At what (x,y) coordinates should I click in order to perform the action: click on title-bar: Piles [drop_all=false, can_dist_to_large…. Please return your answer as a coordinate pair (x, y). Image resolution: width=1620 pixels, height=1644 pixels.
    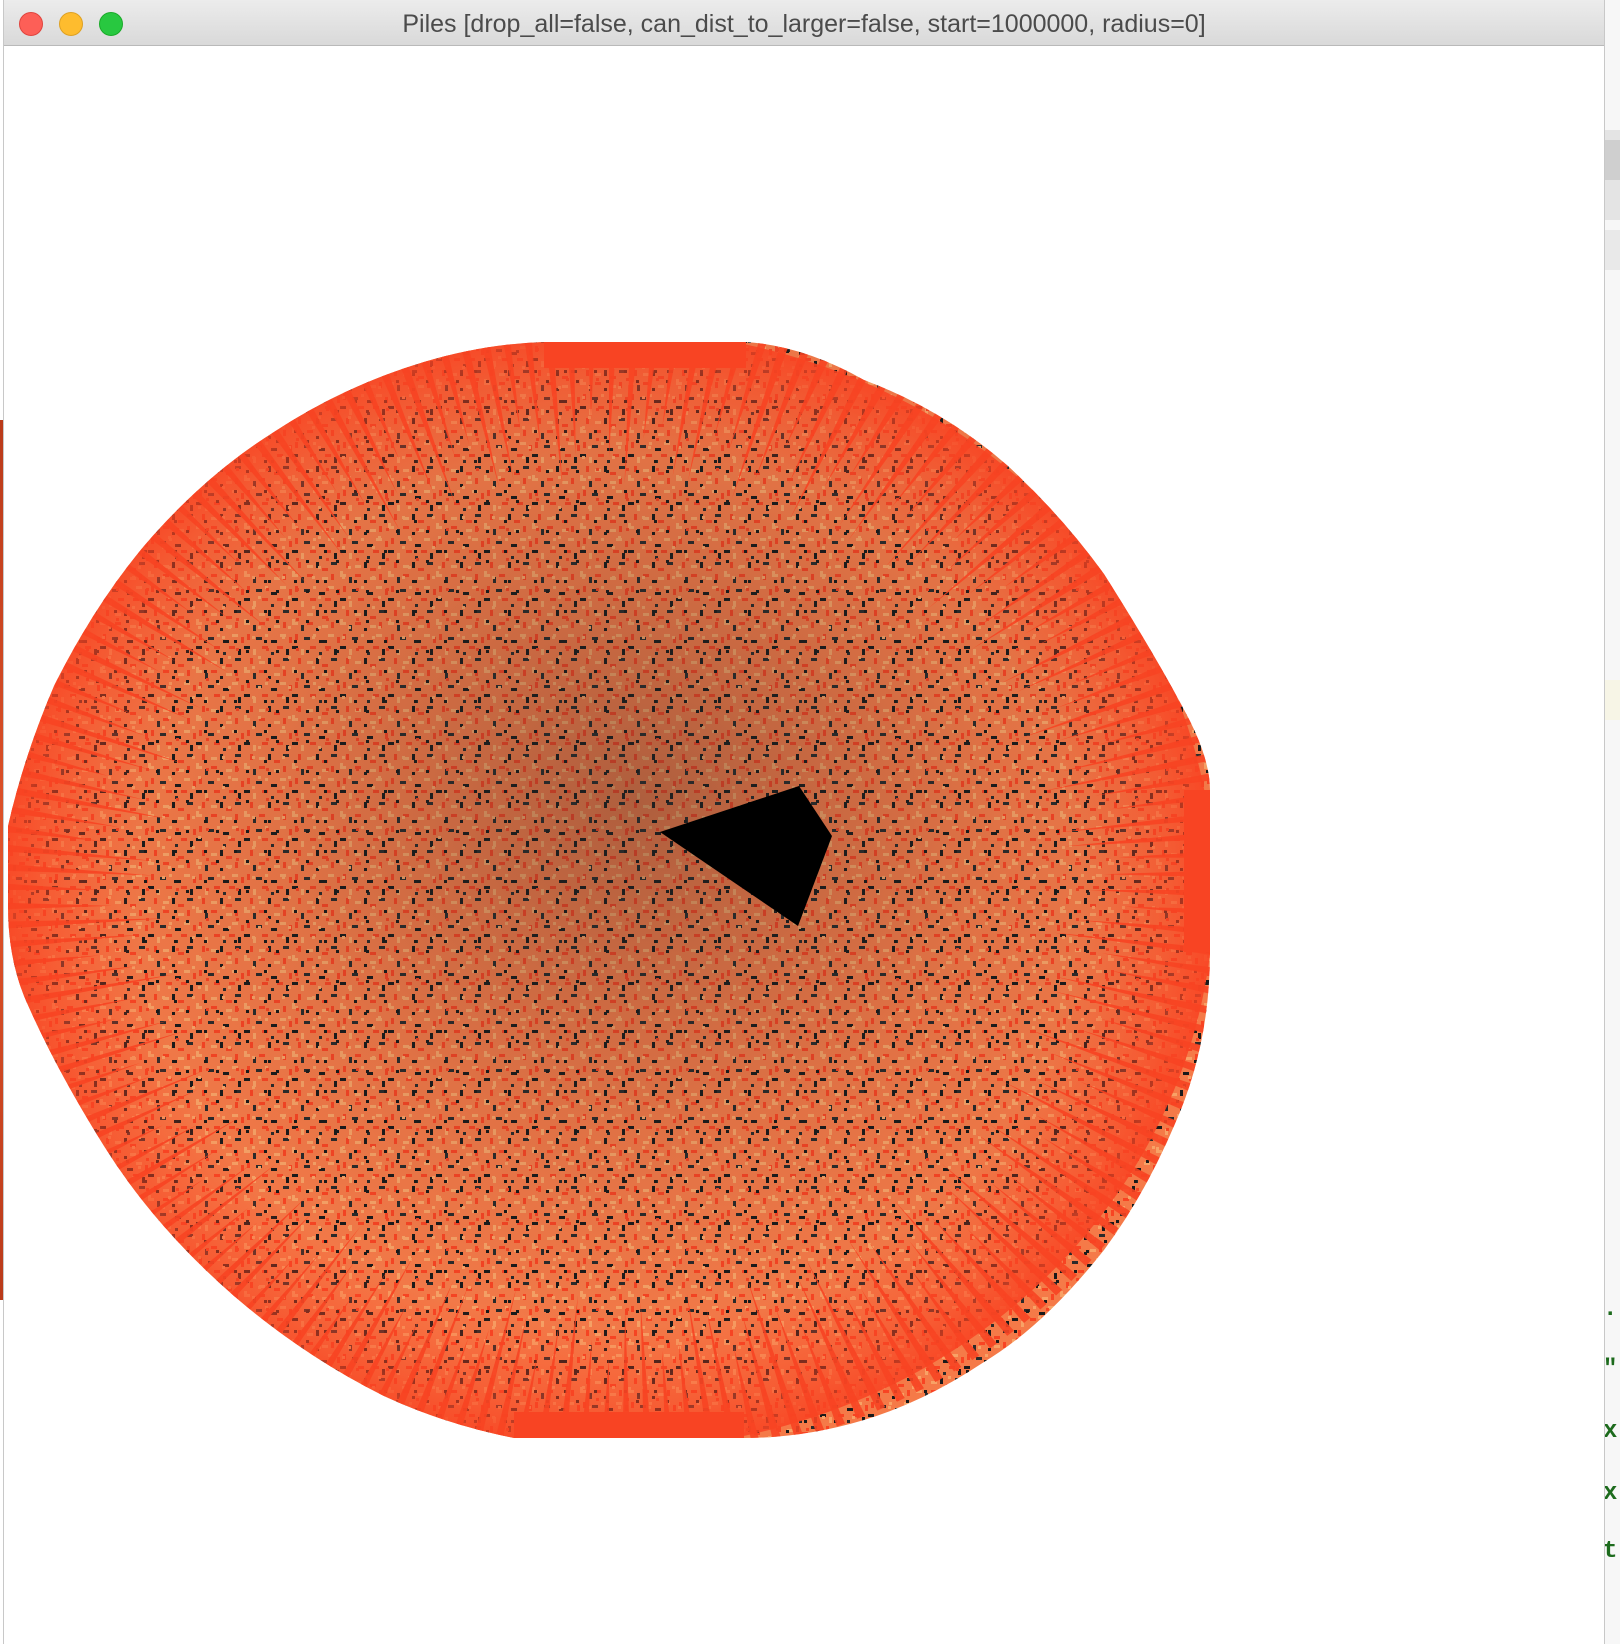
    Looking at the image, I should click on (804, 23).